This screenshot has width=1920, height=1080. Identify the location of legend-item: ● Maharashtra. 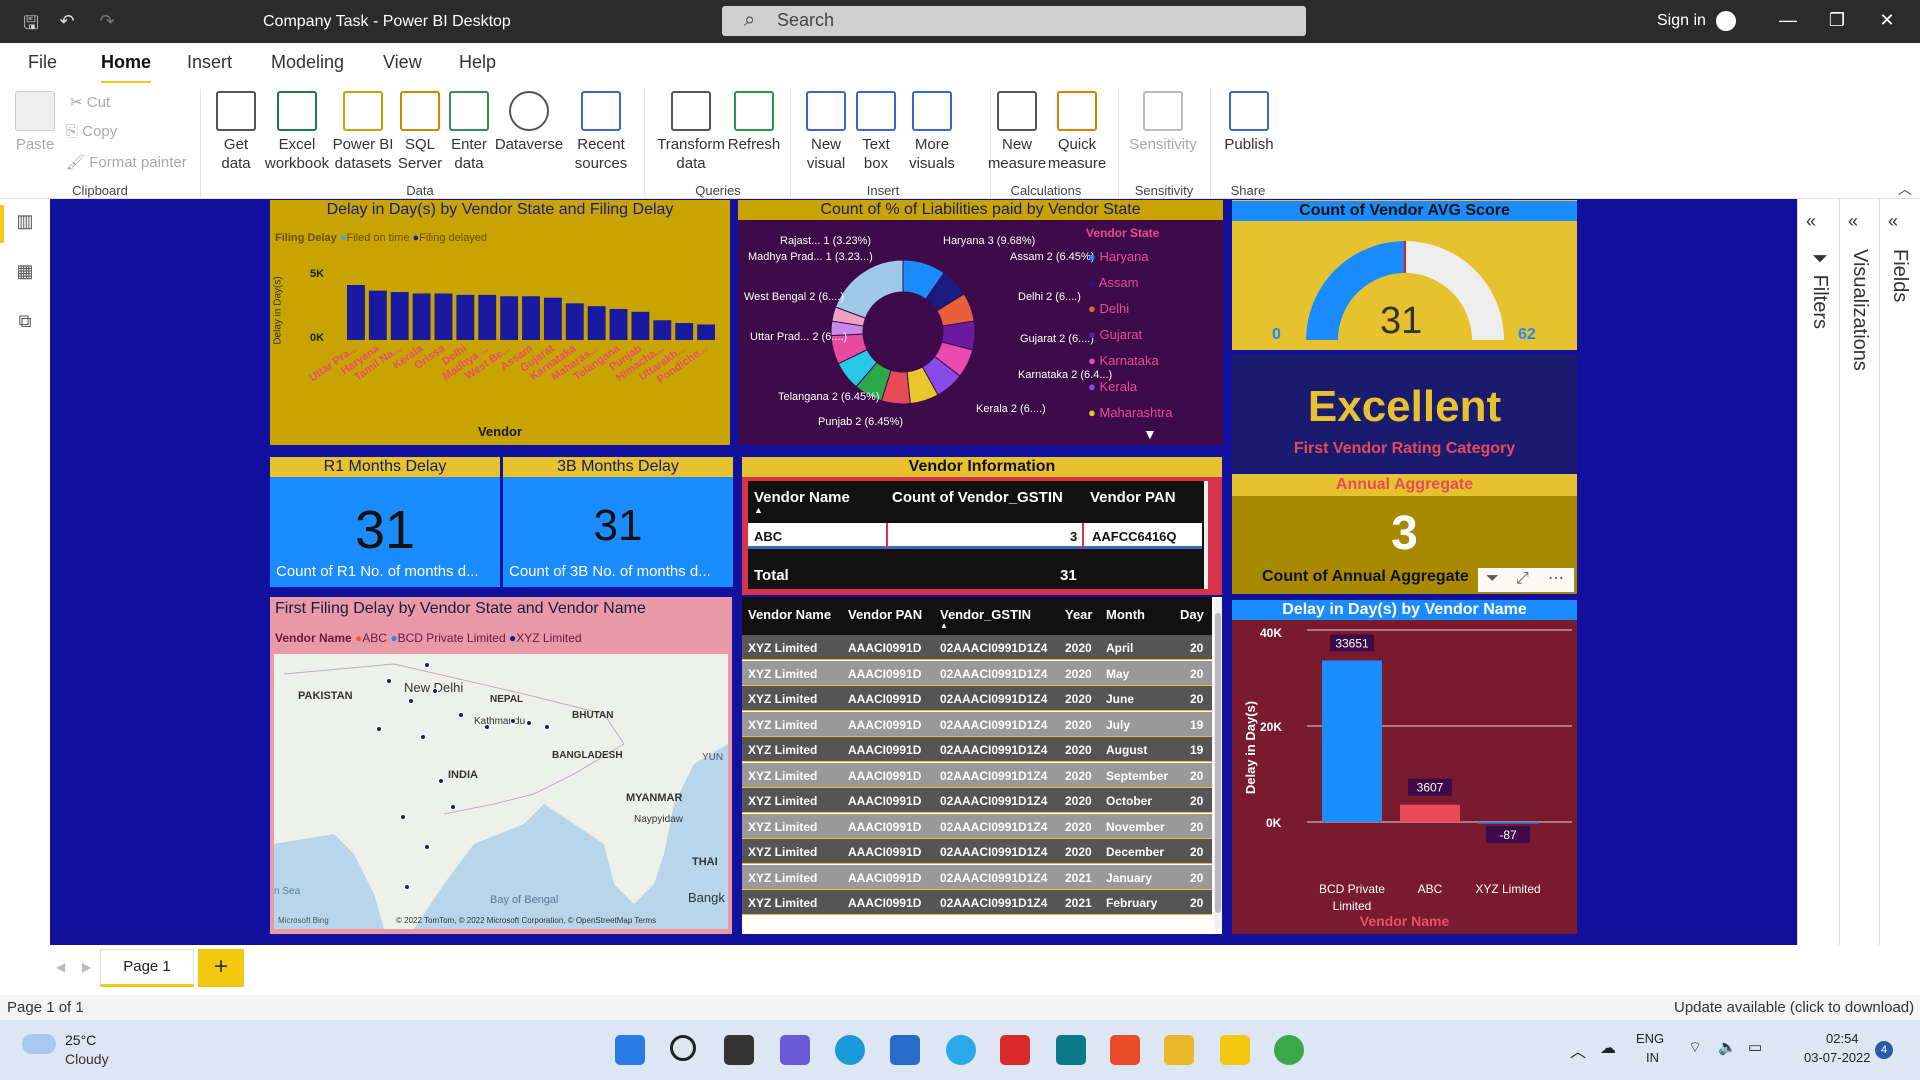
(1130, 413).